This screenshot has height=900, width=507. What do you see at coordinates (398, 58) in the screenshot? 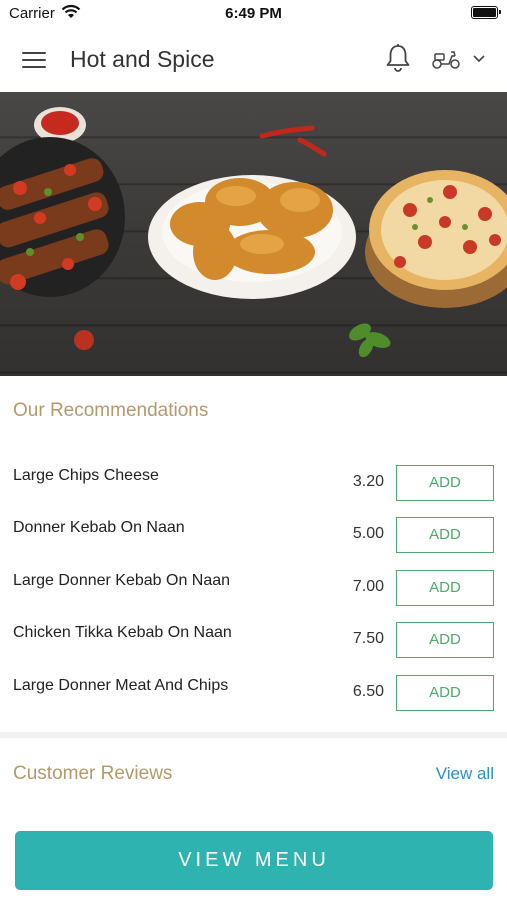
I see `bell-icon` at bounding box center [398, 58].